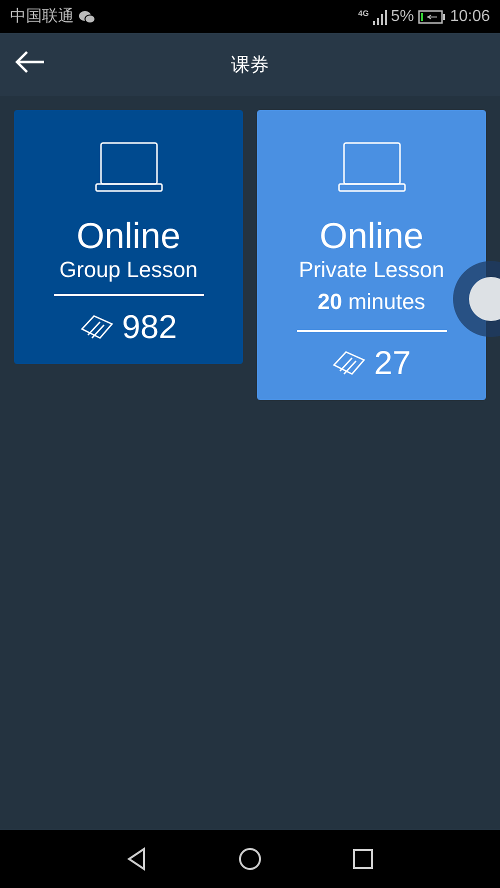  Describe the element at coordinates (371, 270) in the screenshot. I see `lesson-name: Private Lesson` at that location.